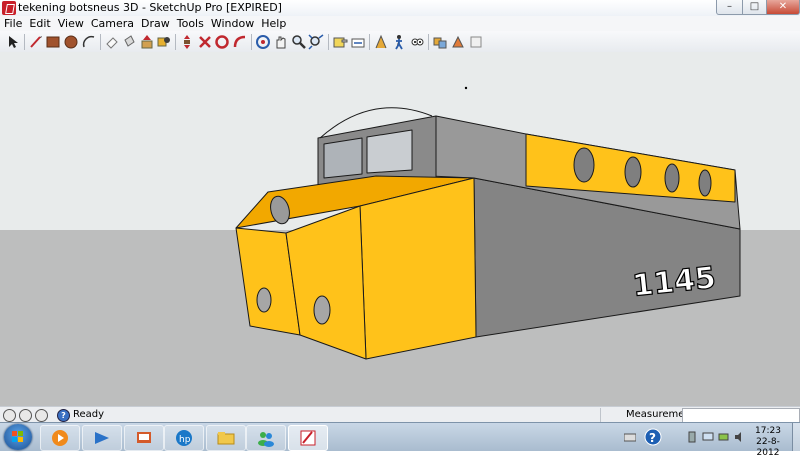 This screenshot has height=459, width=800. I want to click on dimension-icon, so click(358, 42).